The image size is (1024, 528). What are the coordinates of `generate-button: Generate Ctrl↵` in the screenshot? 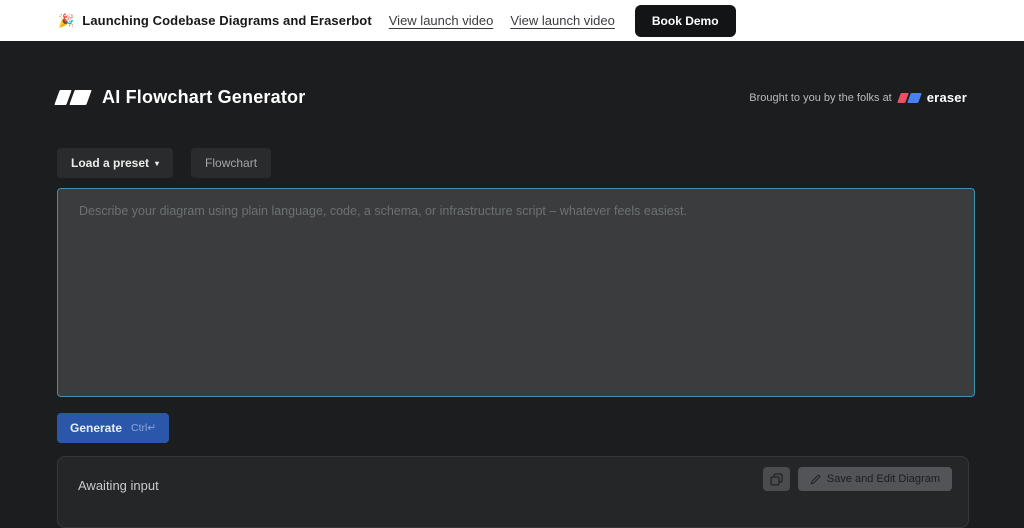 It's located at (113, 428).